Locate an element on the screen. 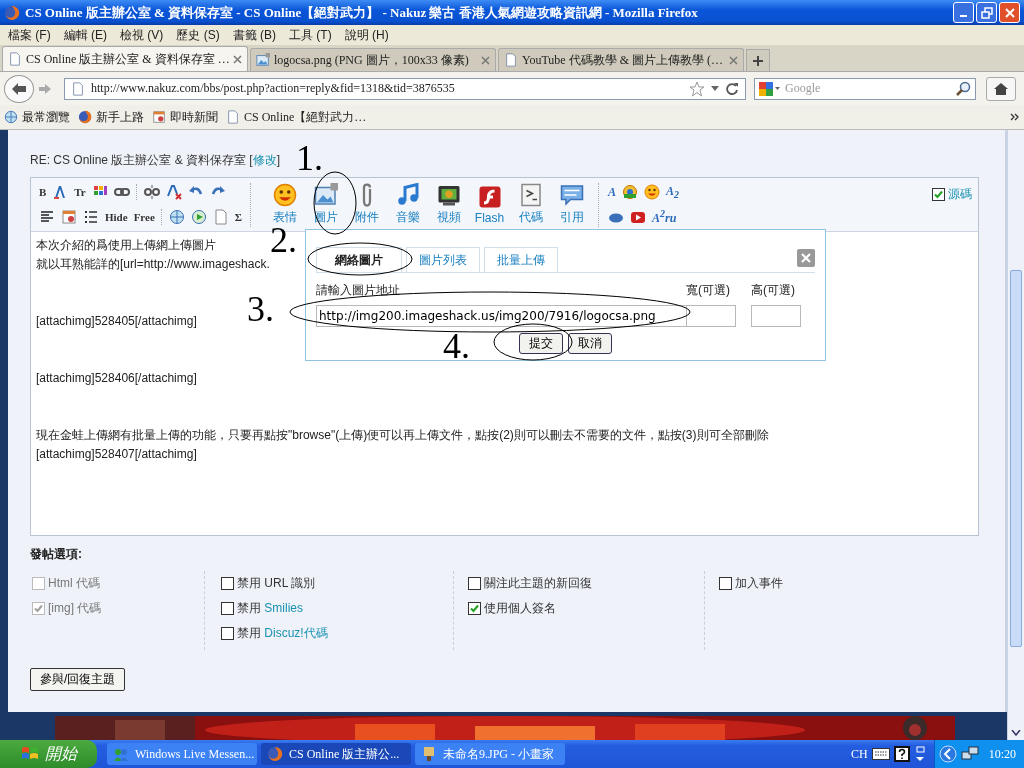 The width and height of the screenshot is (1024, 768). new-tab-button is located at coordinates (758, 60).